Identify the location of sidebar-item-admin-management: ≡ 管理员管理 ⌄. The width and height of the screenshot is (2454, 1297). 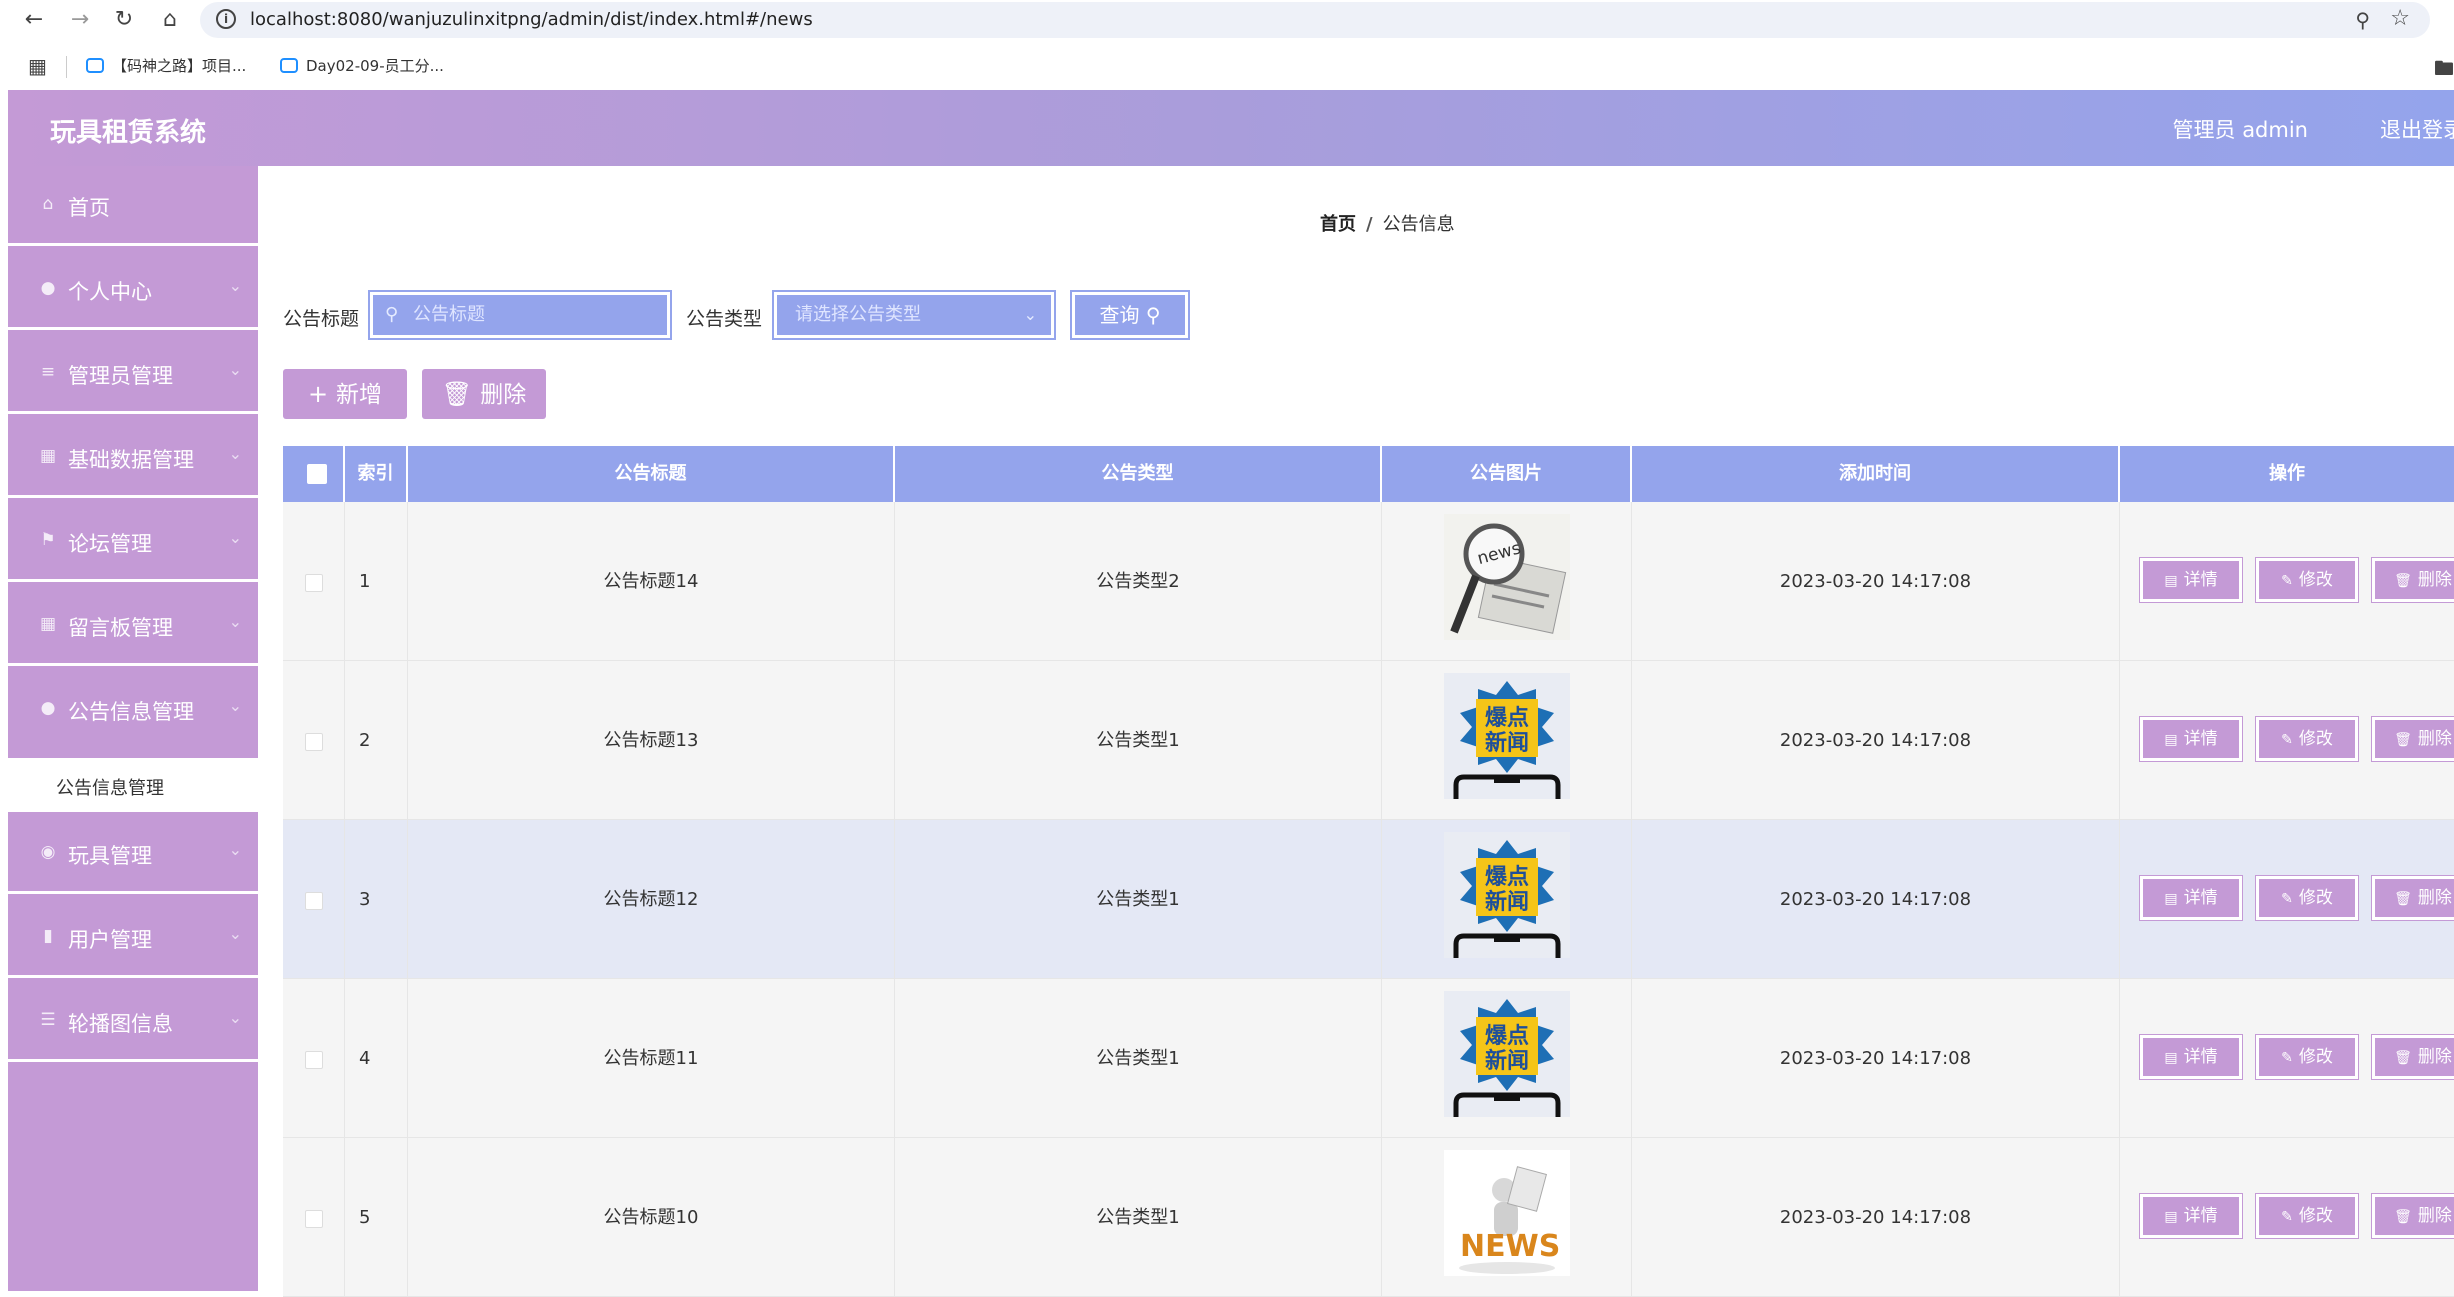
(133, 374).